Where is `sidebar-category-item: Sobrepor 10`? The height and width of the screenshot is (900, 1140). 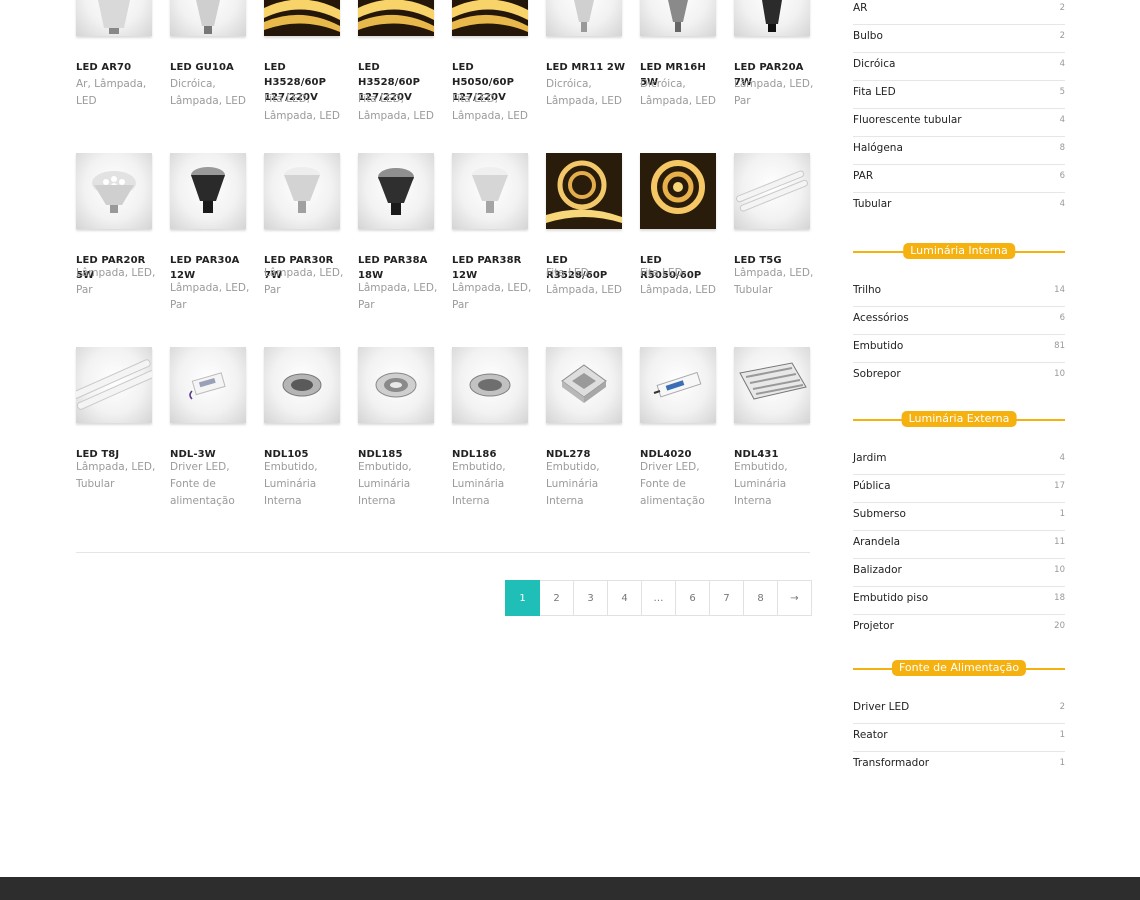 sidebar-category-item: Sobrepor 10 is located at coordinates (959, 376).